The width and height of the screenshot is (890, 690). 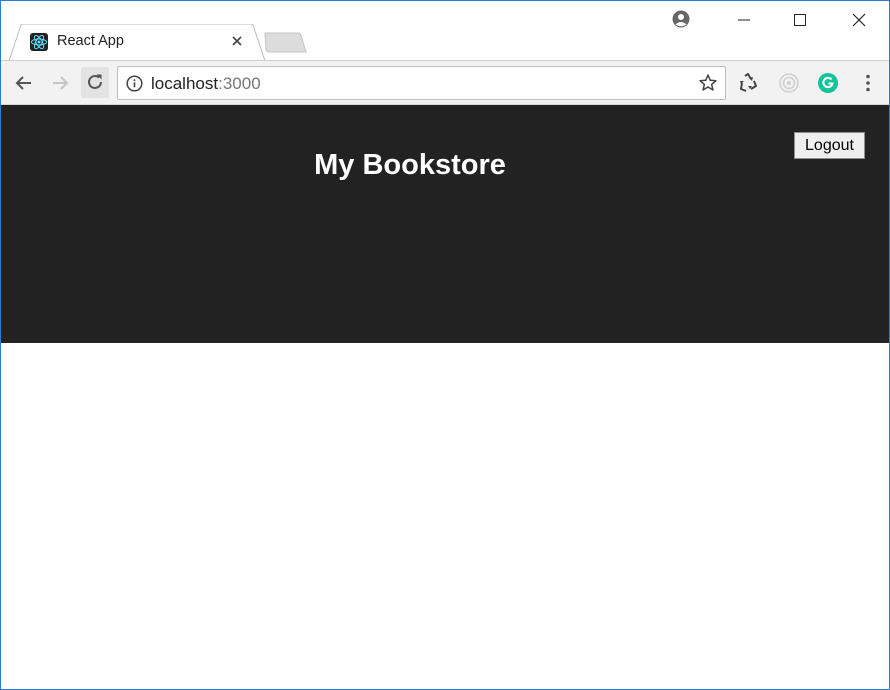 I want to click on page-title: My Bookstore, so click(x=410, y=165).